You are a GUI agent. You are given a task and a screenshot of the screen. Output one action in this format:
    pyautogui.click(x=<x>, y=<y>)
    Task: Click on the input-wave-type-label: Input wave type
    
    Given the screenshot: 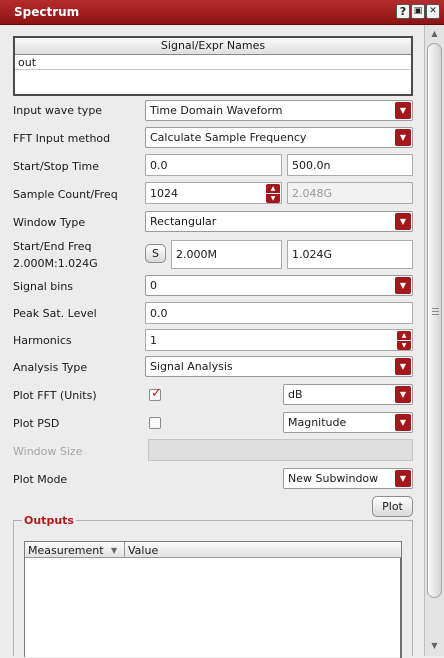 What is the action you would take?
    pyautogui.click(x=58, y=110)
    